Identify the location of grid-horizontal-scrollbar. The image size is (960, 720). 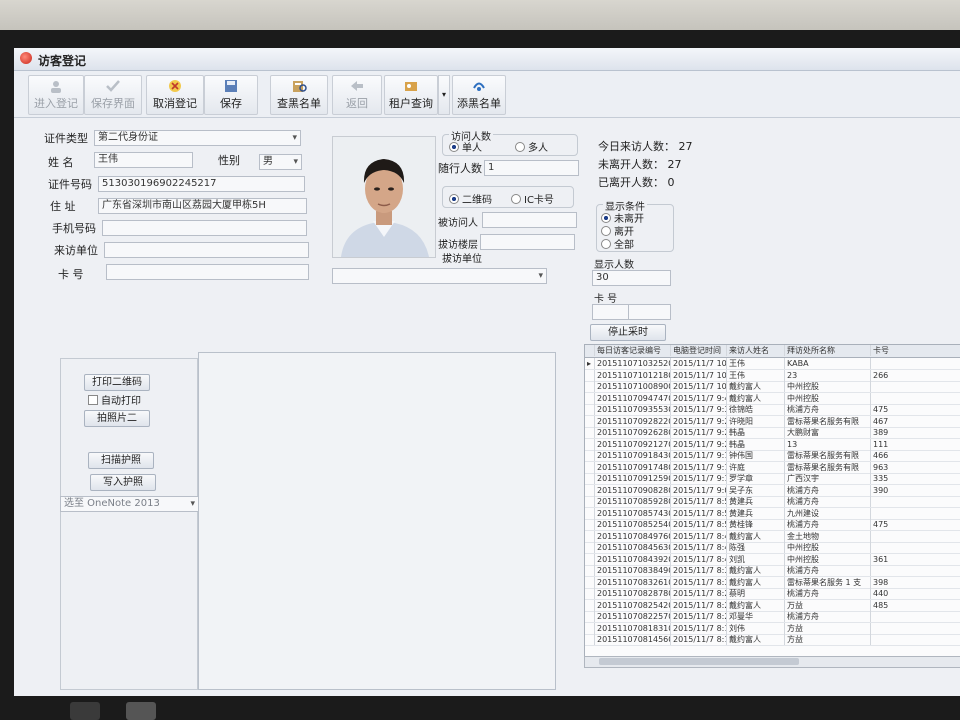
(772, 662).